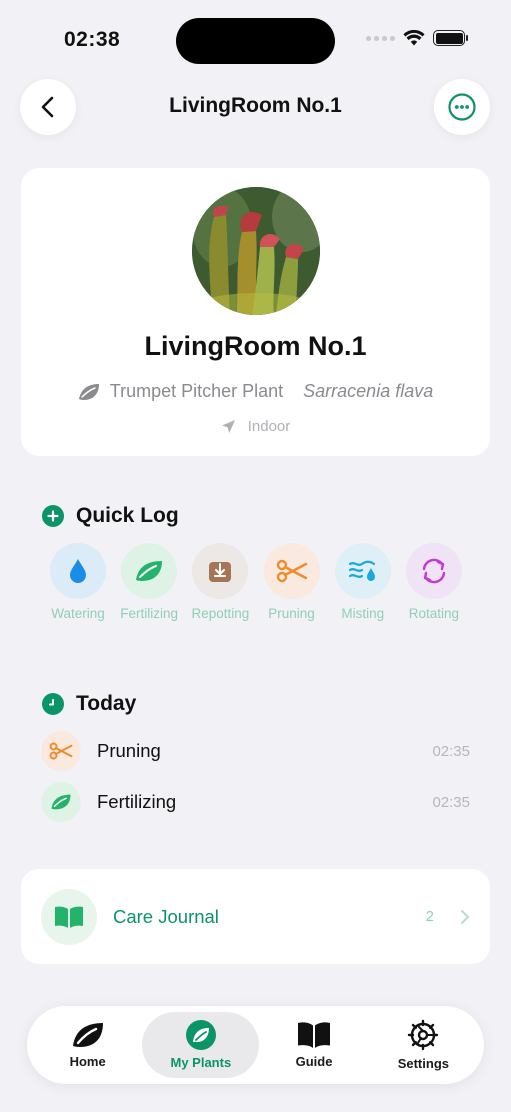  I want to click on book-open-icon, so click(69, 916).